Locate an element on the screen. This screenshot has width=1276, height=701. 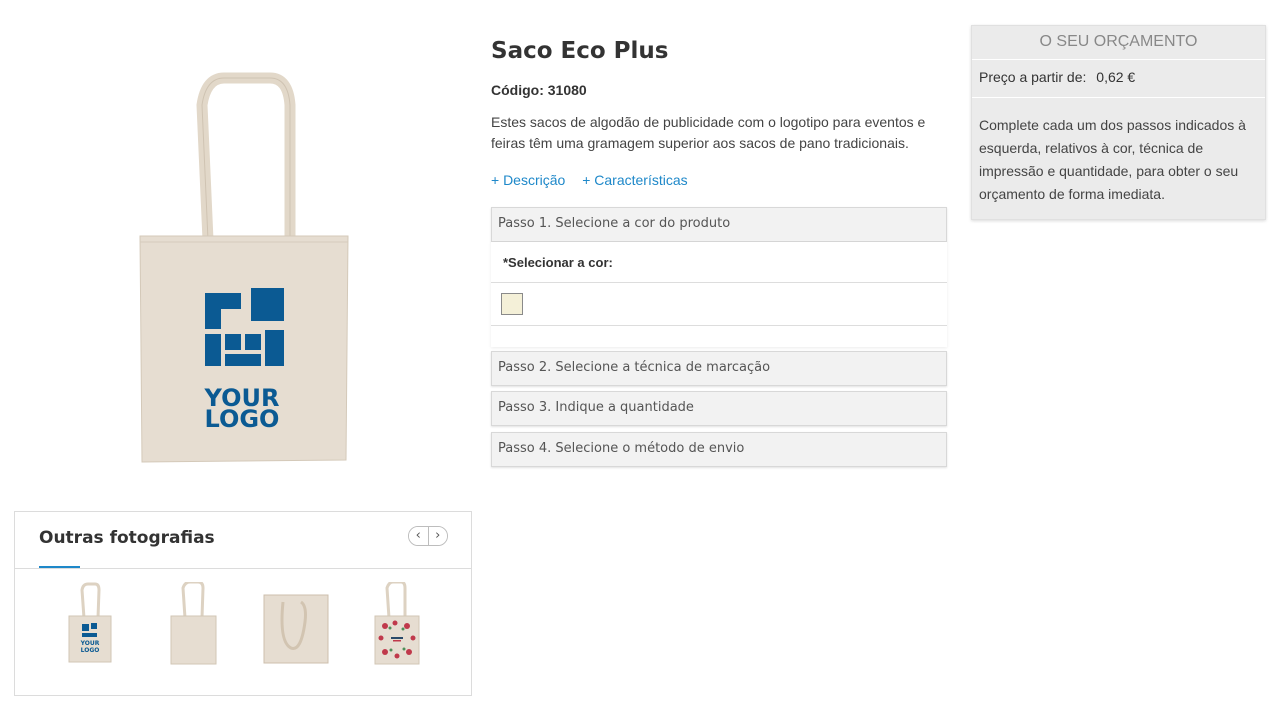
step-2-marking-technique: Passo 2. Selecione a técnica de marcação is located at coordinates (719, 368).